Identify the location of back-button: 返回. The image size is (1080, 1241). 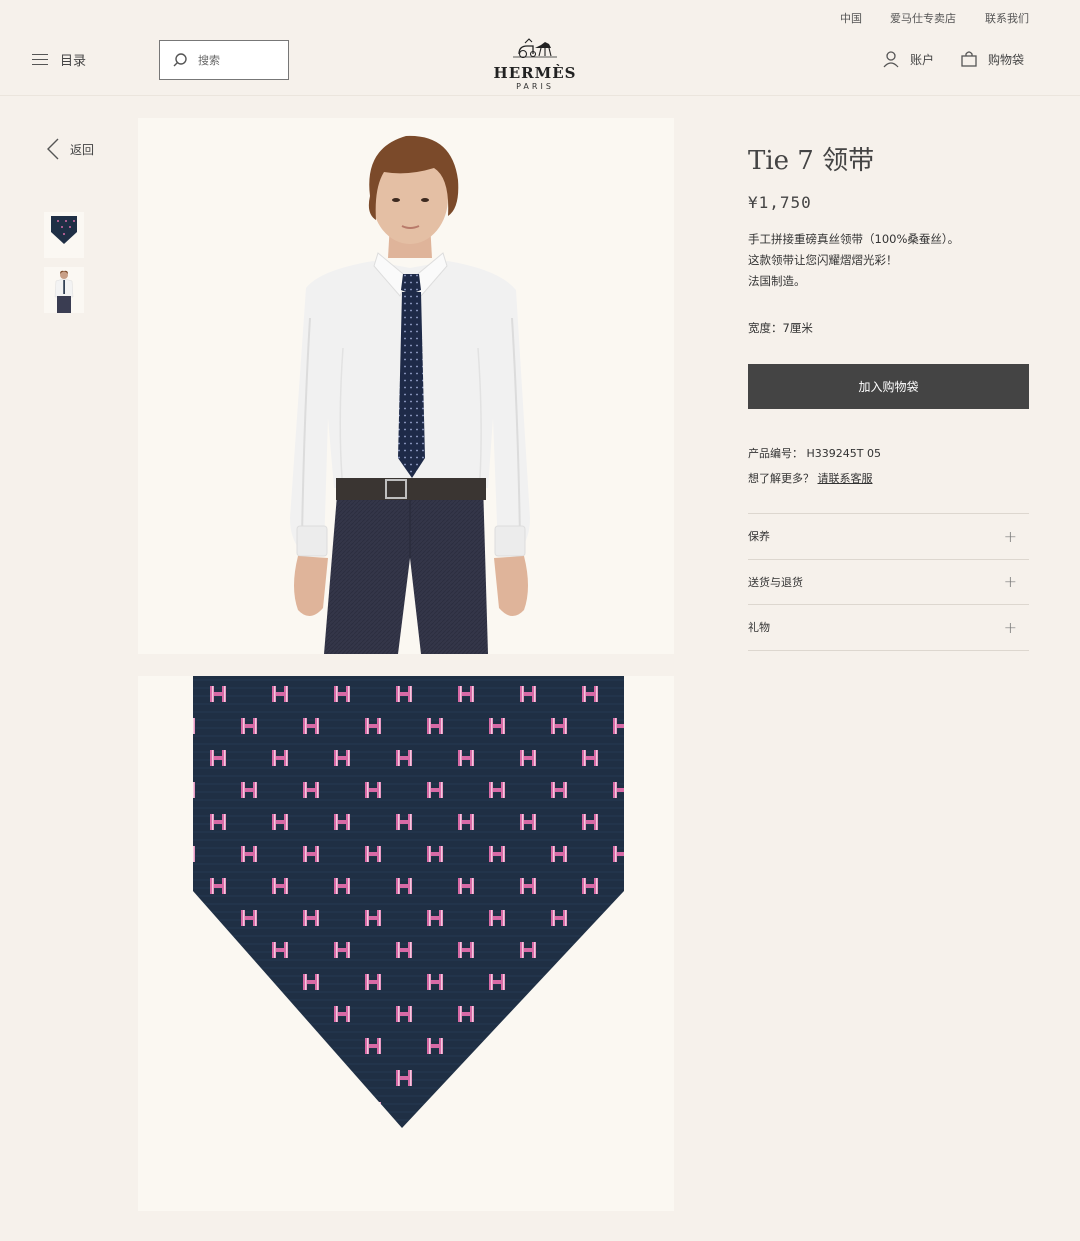
(70, 149).